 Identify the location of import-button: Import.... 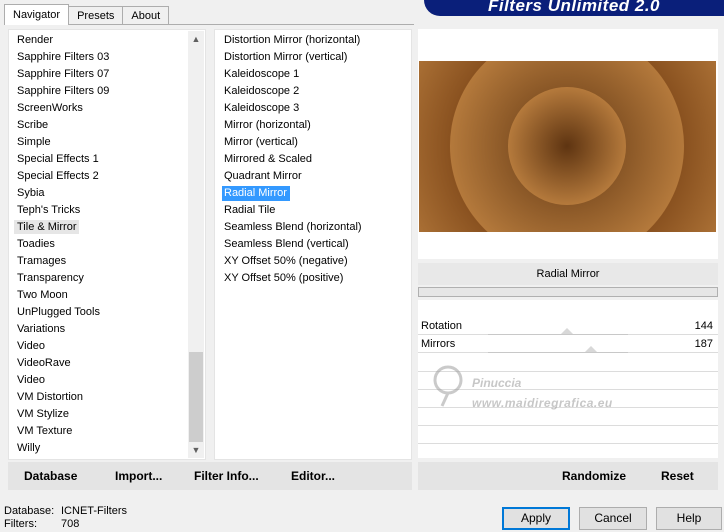
(138, 476).